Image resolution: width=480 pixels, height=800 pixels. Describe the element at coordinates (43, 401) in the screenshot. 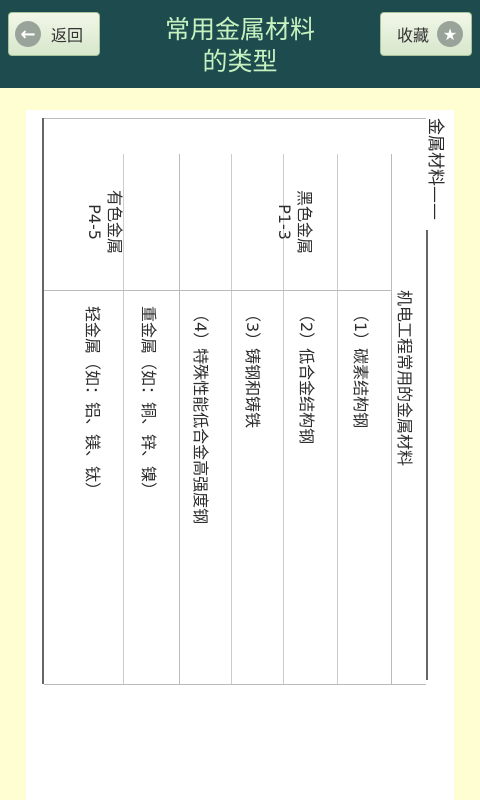

I see `bottom-rule` at that location.